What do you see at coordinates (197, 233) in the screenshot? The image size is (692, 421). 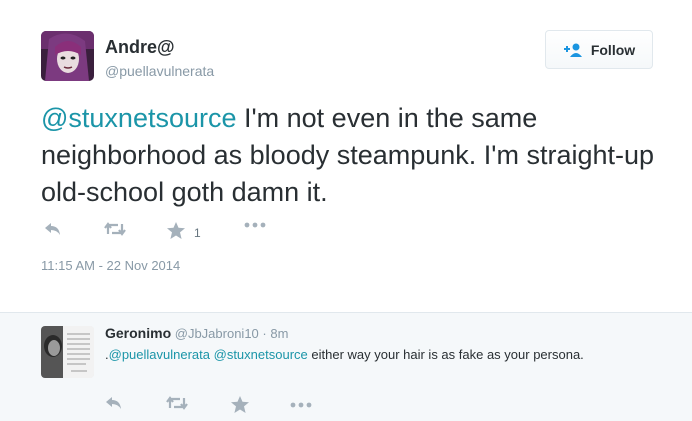 I see `favorite-count: 1` at bounding box center [197, 233].